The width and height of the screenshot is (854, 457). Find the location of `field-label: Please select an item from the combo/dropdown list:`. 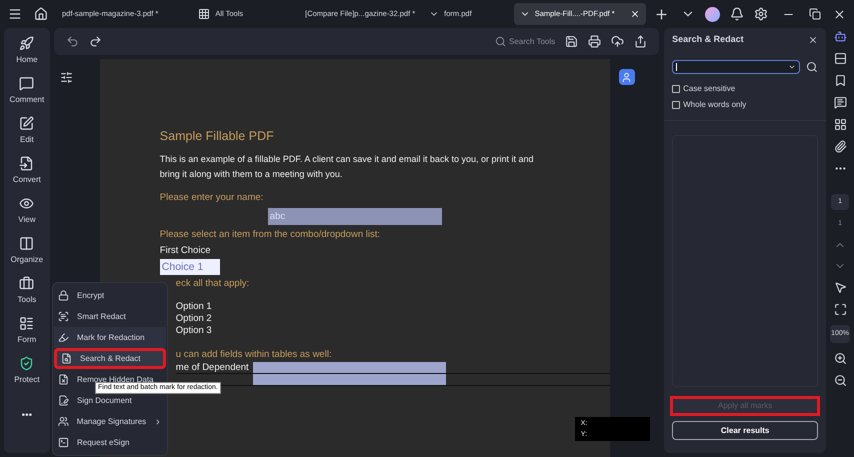

field-label: Please select an item from the combo/dropdown list: is located at coordinates (270, 235).